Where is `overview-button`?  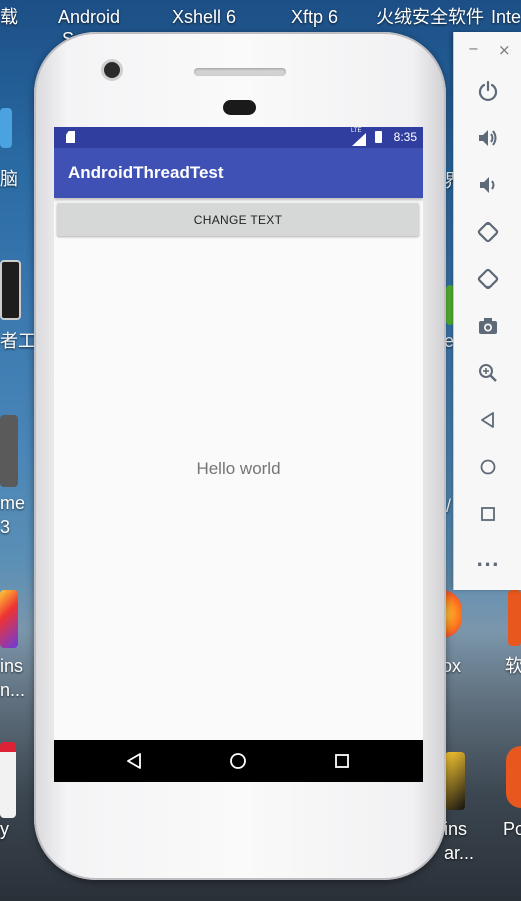
overview-button is located at coordinates (488, 514).